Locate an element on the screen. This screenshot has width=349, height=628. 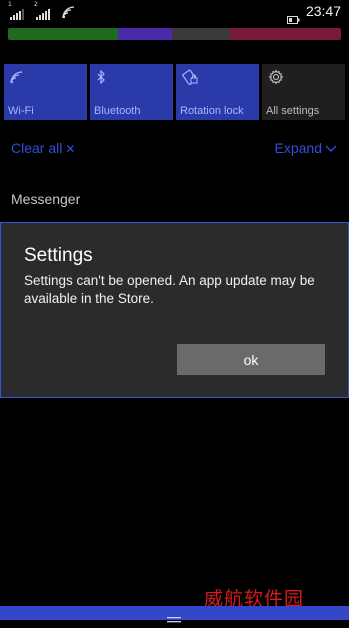
quick-action-wifi: Wi-Fi is located at coordinates (45, 92).